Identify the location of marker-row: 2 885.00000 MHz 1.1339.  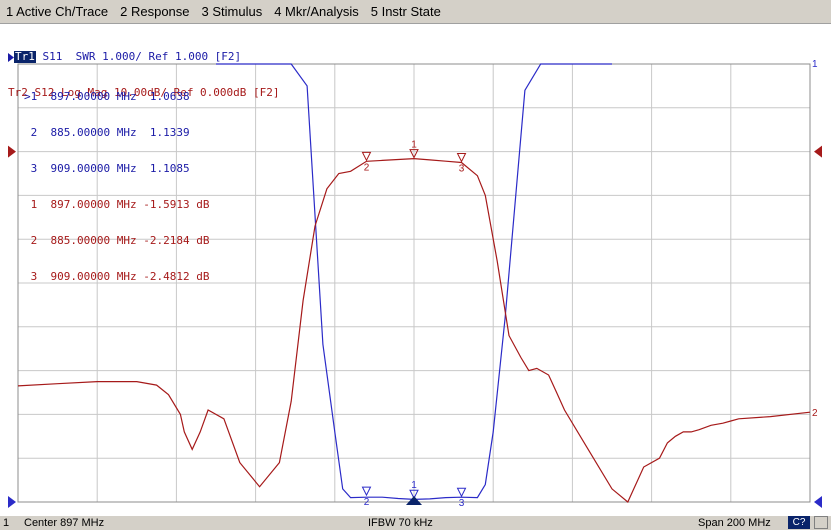
(116, 133).